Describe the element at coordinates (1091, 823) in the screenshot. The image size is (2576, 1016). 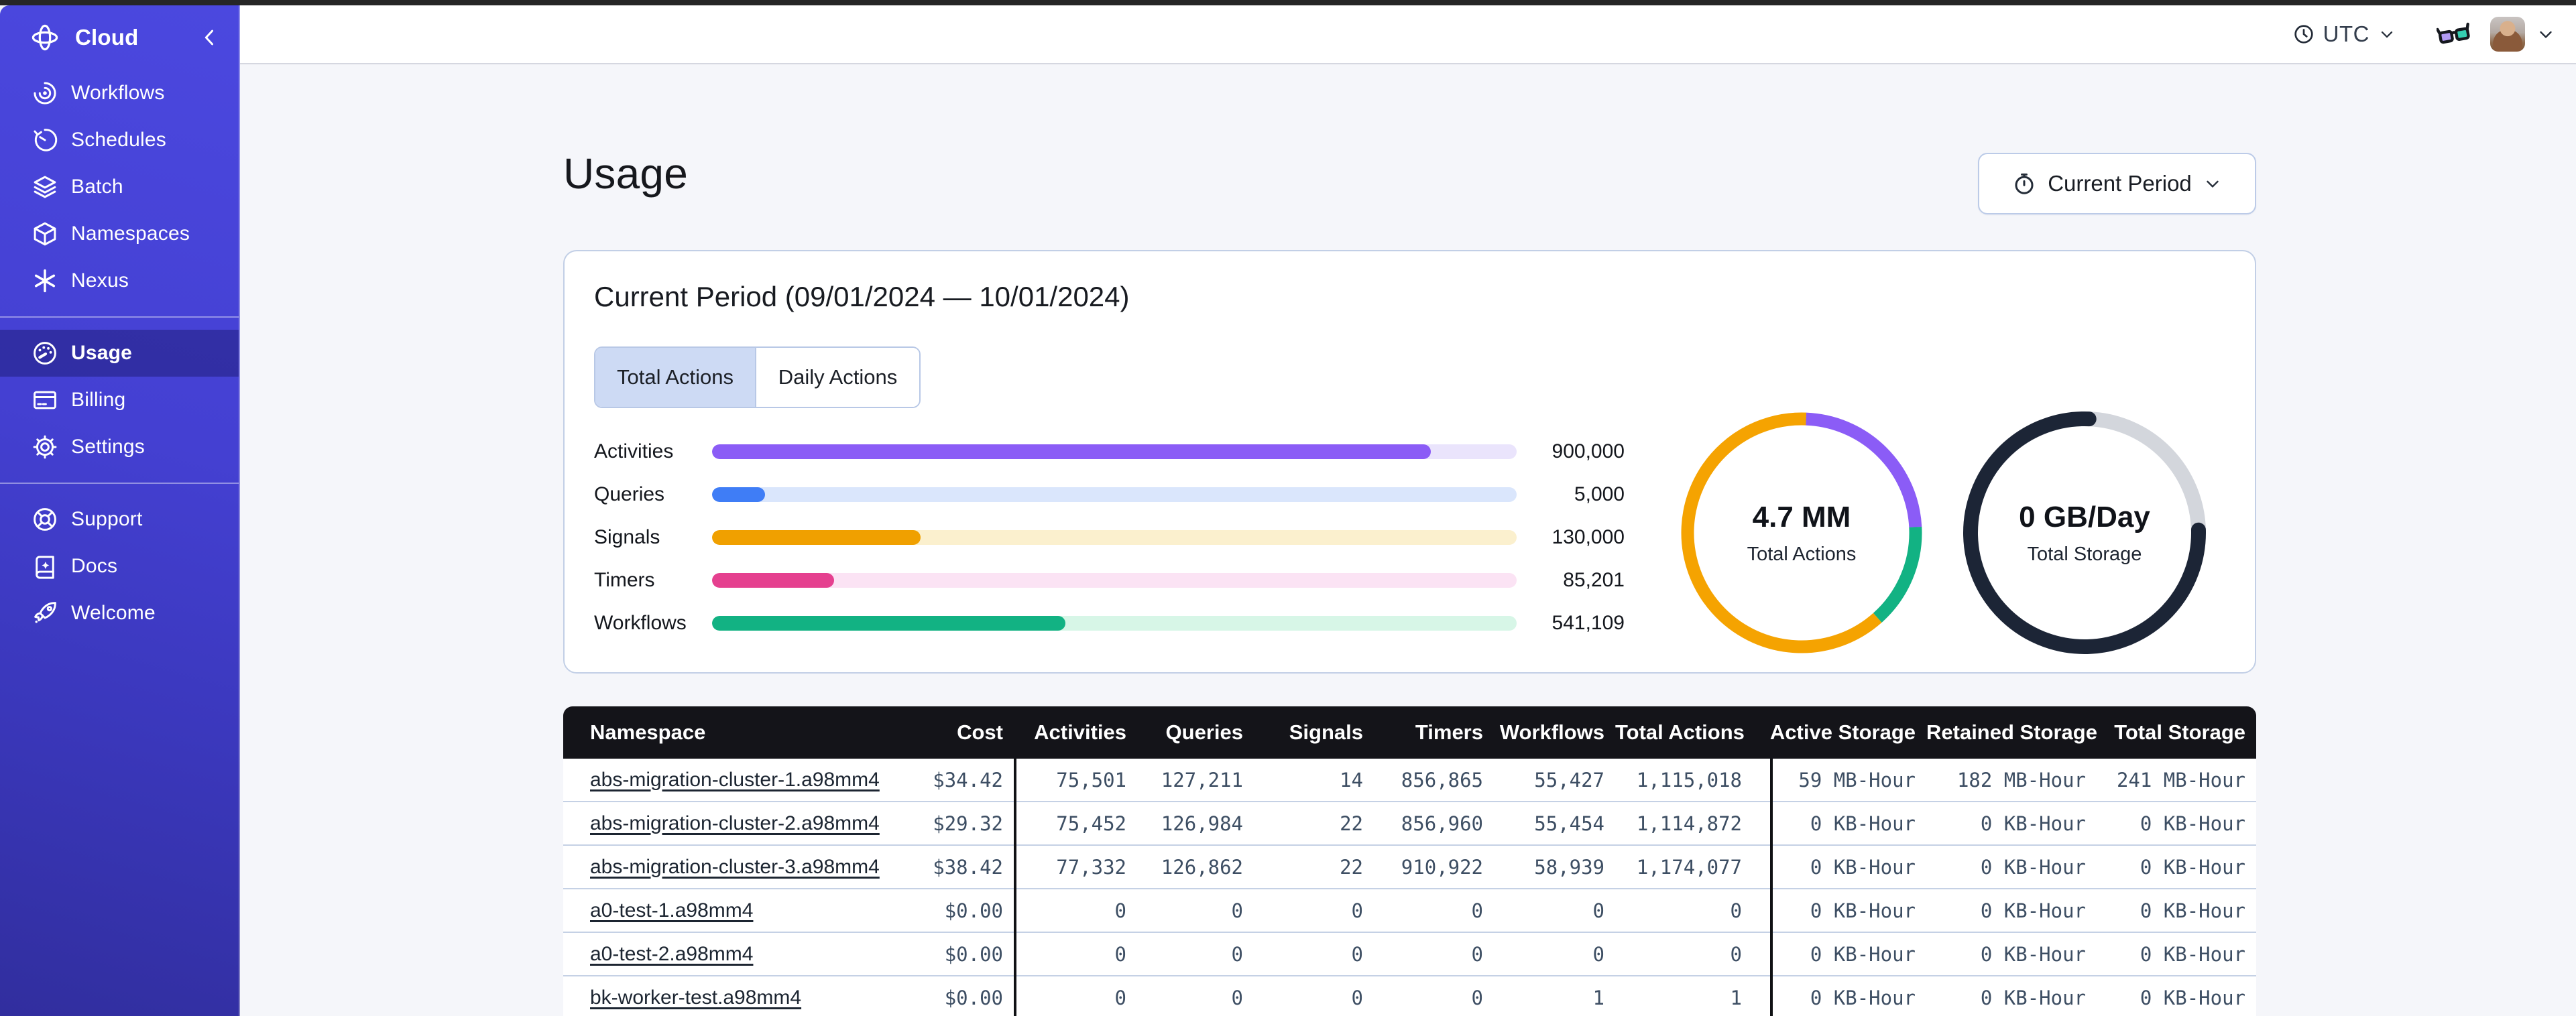
I see `table-cell: 75,452` at that location.